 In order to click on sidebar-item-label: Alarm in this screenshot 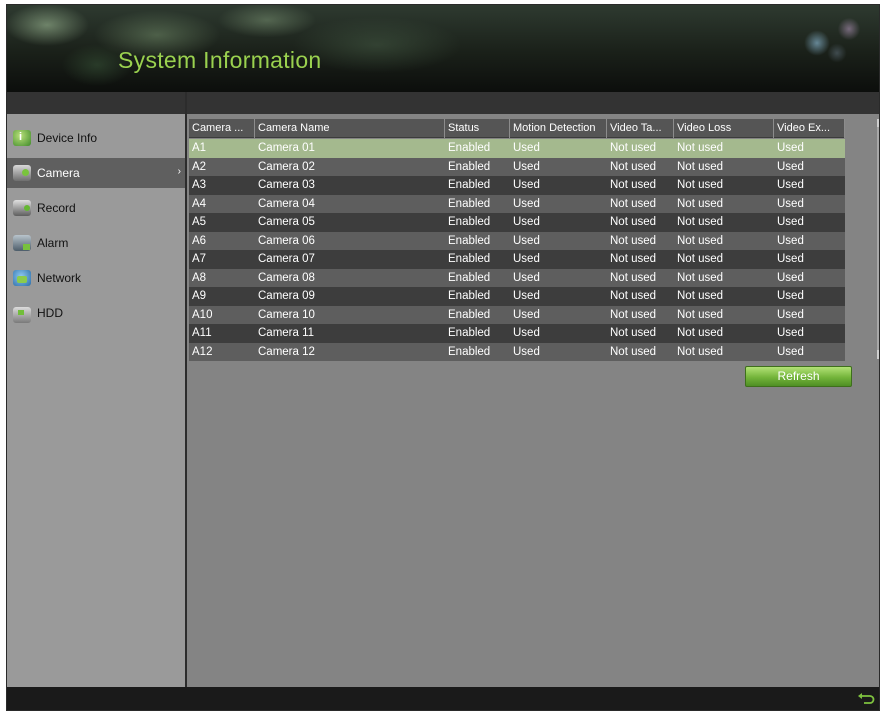, I will do `click(53, 243)`.